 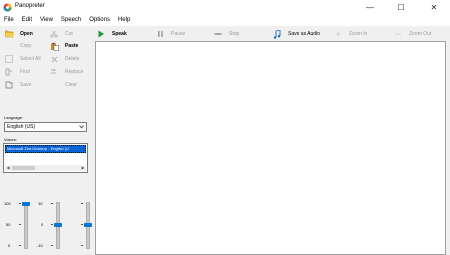 What do you see at coordinates (45, 149) in the screenshot?
I see `voice-list-item-selected: Microsoft Zira Desktop - English (U` at bounding box center [45, 149].